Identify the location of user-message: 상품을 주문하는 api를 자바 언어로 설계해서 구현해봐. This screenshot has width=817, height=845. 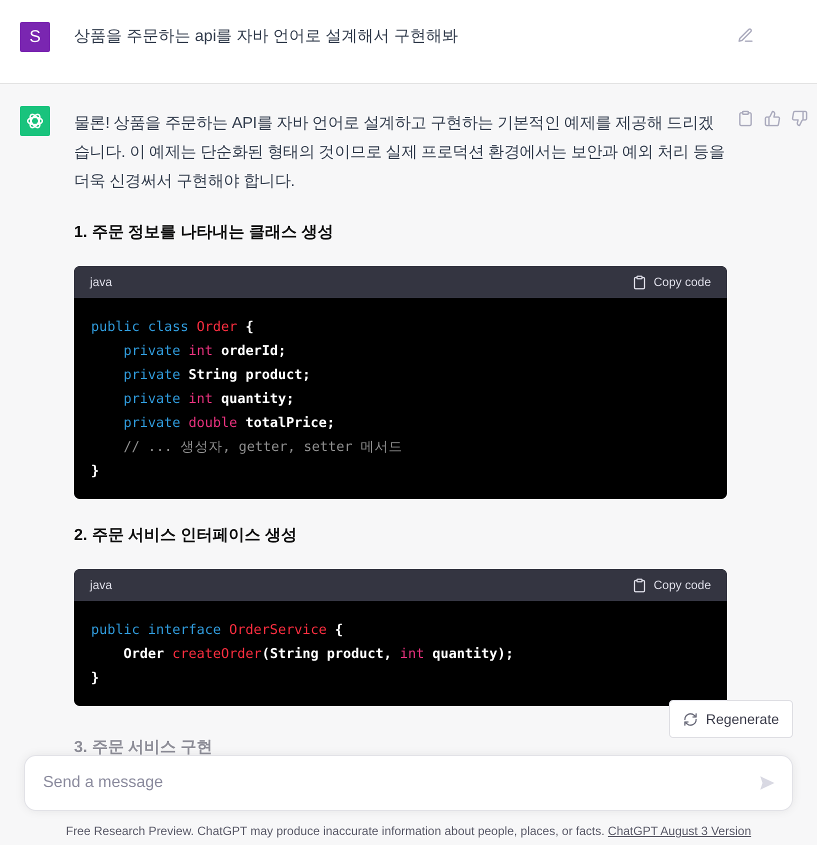
(267, 37).